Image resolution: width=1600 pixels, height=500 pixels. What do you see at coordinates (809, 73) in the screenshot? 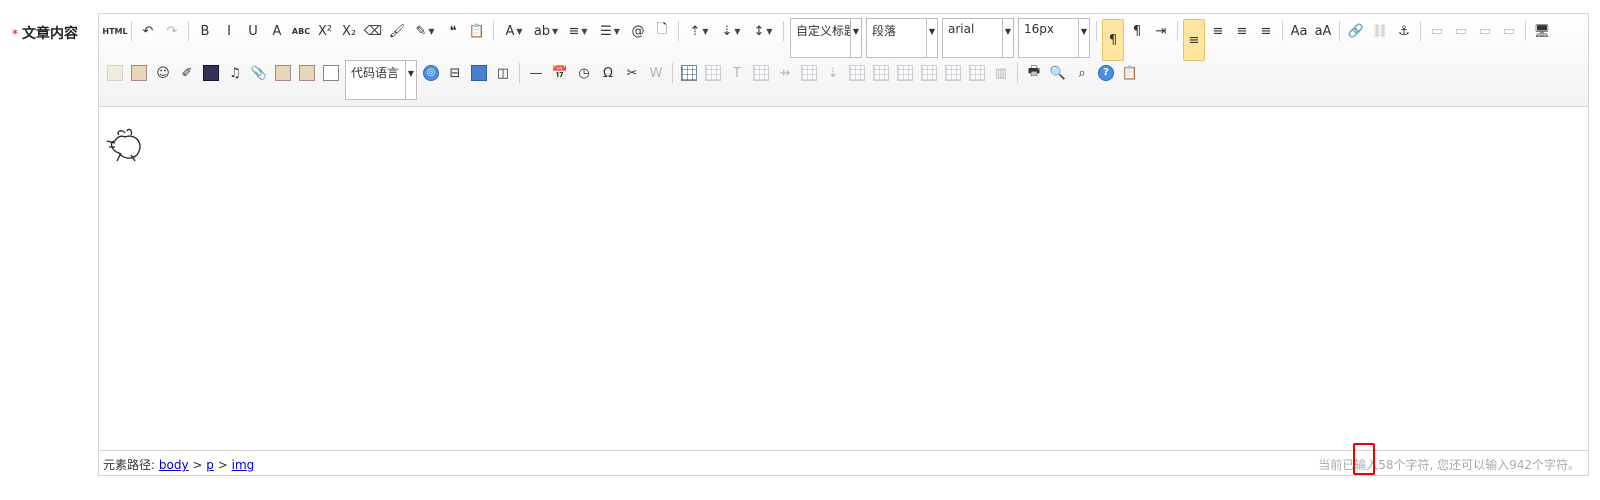
I see `insert-col-button` at bounding box center [809, 73].